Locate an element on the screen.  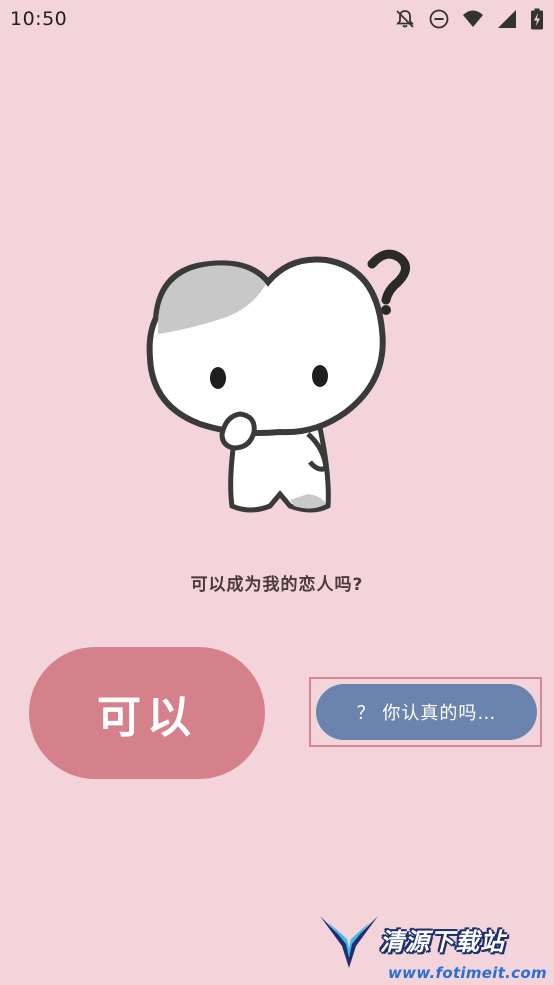
notifications-off-icon is located at coordinates (405, 19).